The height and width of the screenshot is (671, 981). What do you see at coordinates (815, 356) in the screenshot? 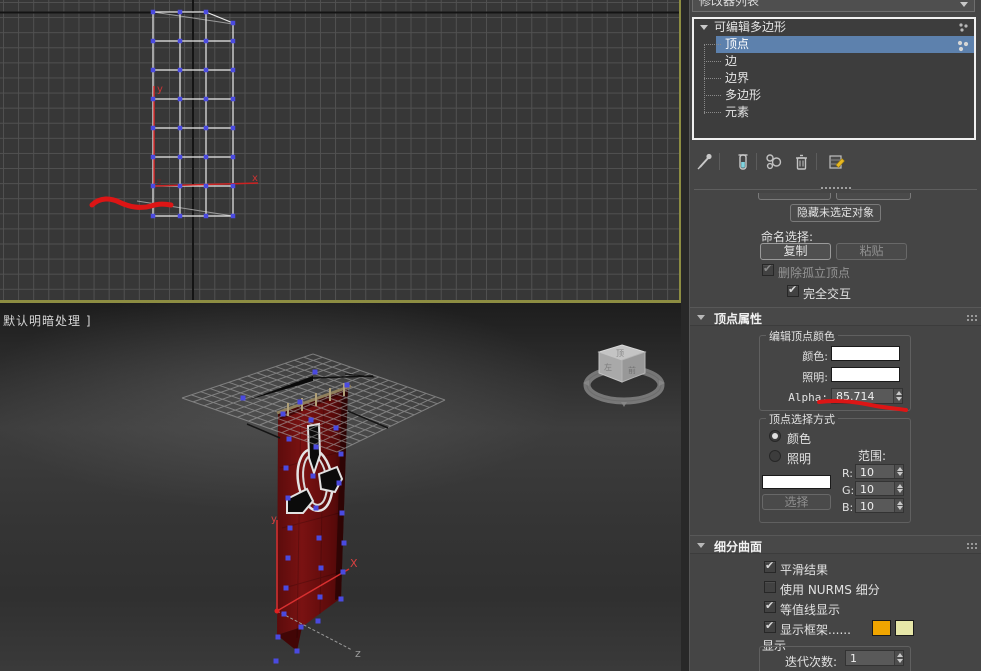
I see `color-label: 颜色:` at bounding box center [815, 356].